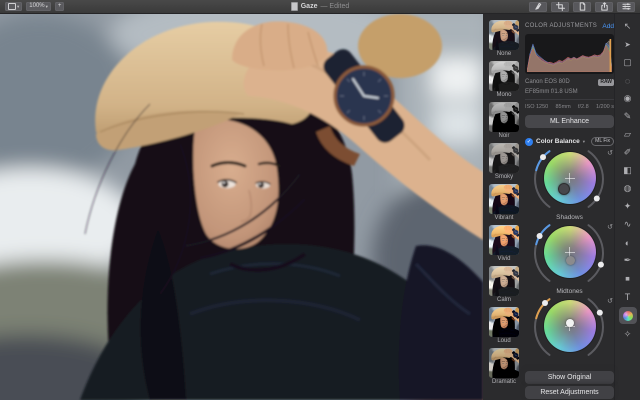 This screenshot has height=400, width=640. I want to click on ml-enhance-button: ML Enhance, so click(569, 121).